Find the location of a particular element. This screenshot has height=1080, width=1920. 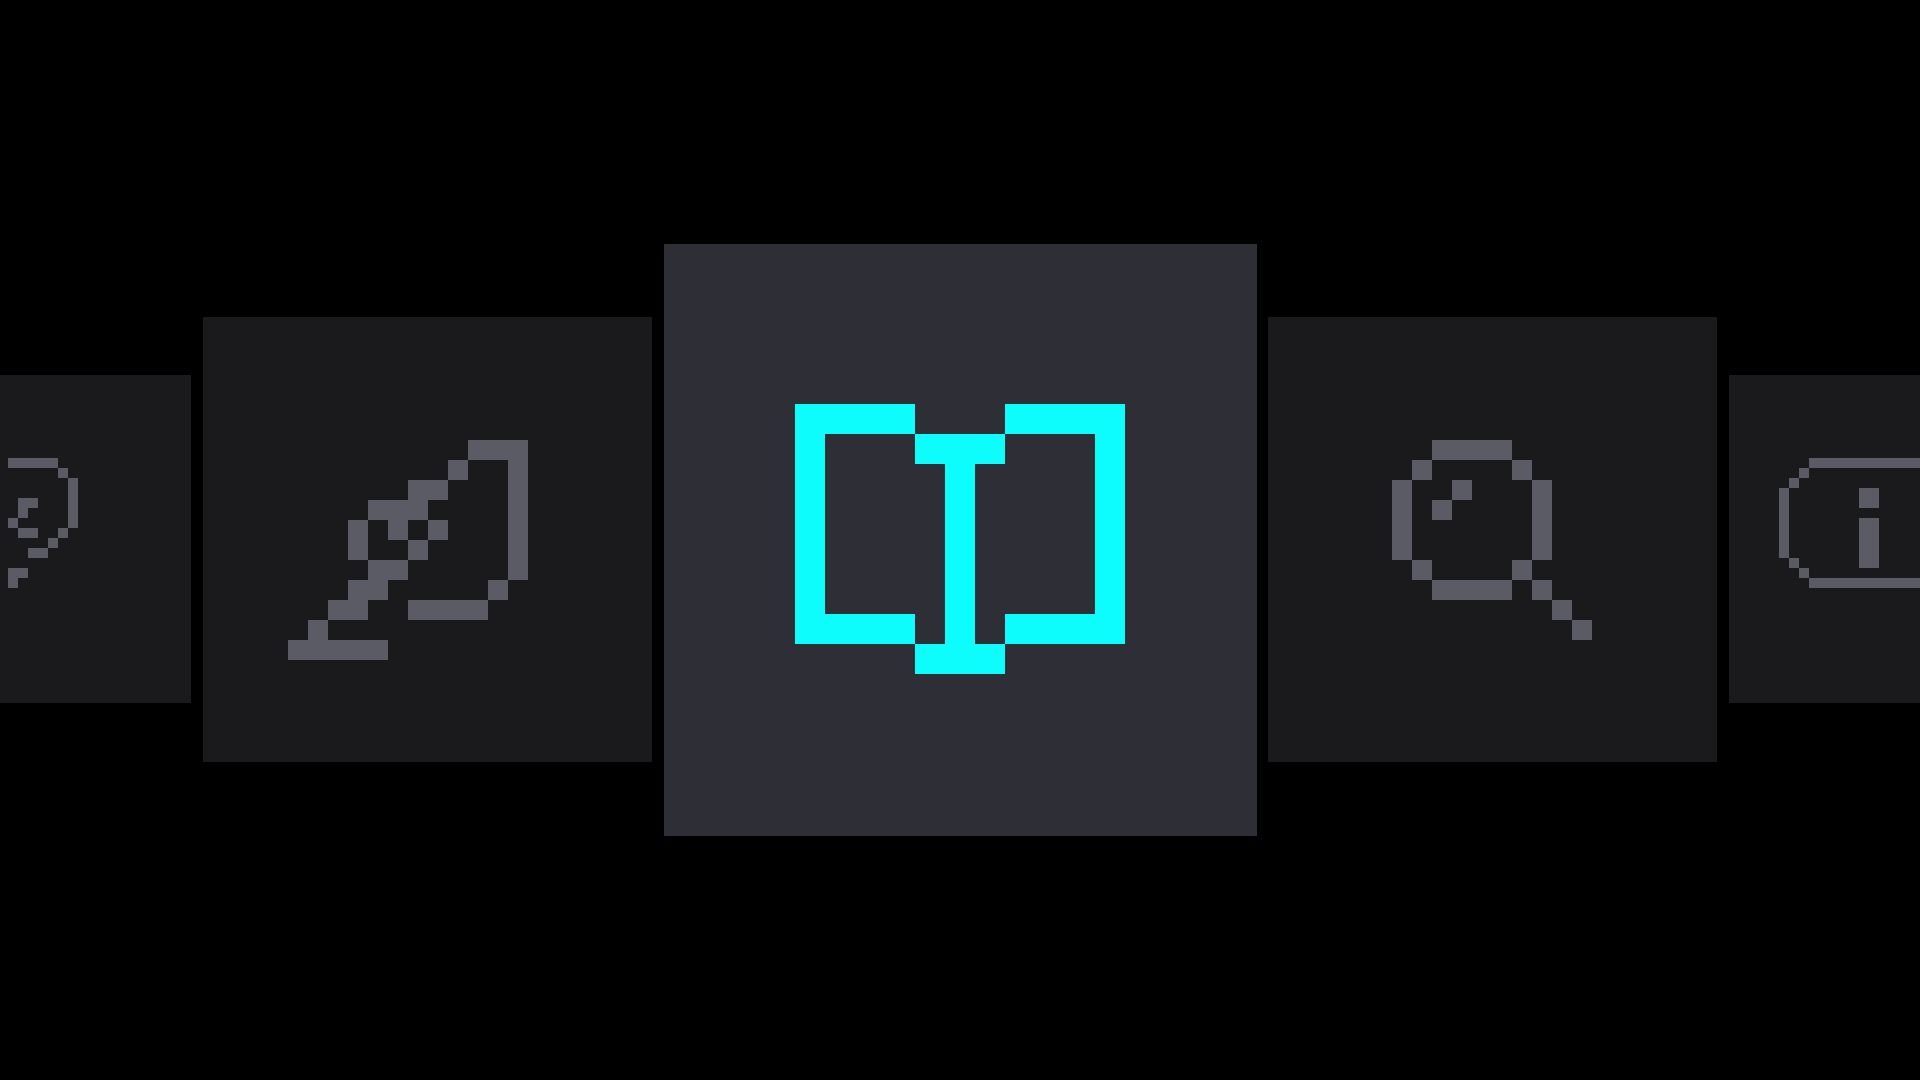

info-icon is located at coordinates (1849, 523).